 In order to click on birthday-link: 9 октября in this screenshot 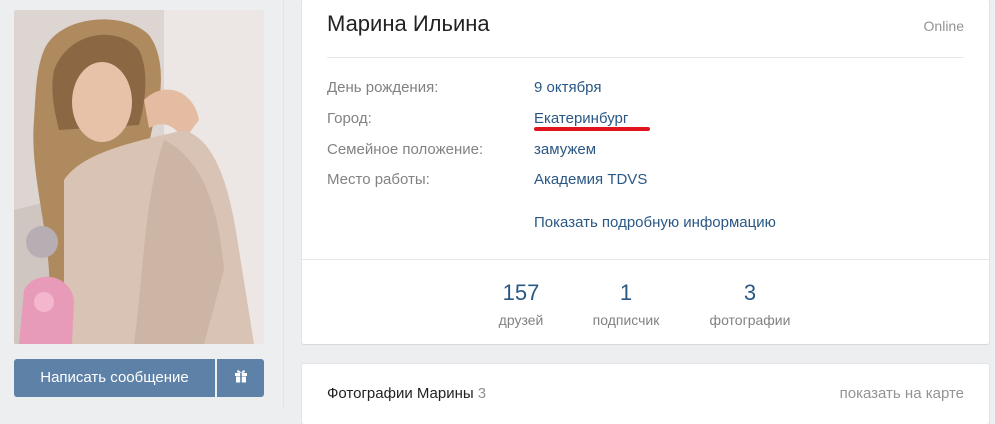, I will do `click(567, 87)`.